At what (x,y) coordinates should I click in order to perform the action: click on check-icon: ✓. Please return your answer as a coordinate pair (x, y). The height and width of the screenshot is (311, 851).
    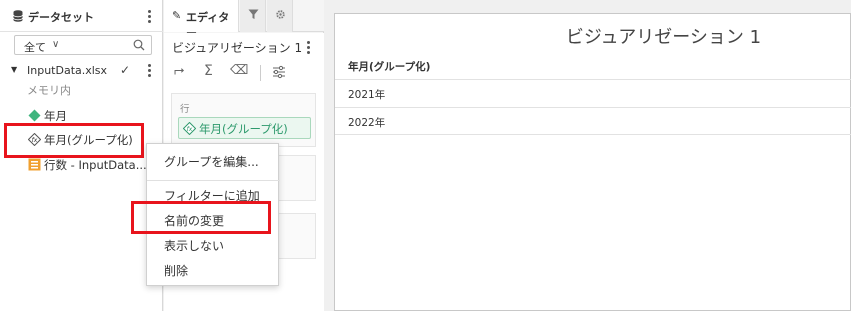
    Looking at the image, I should click on (125, 70).